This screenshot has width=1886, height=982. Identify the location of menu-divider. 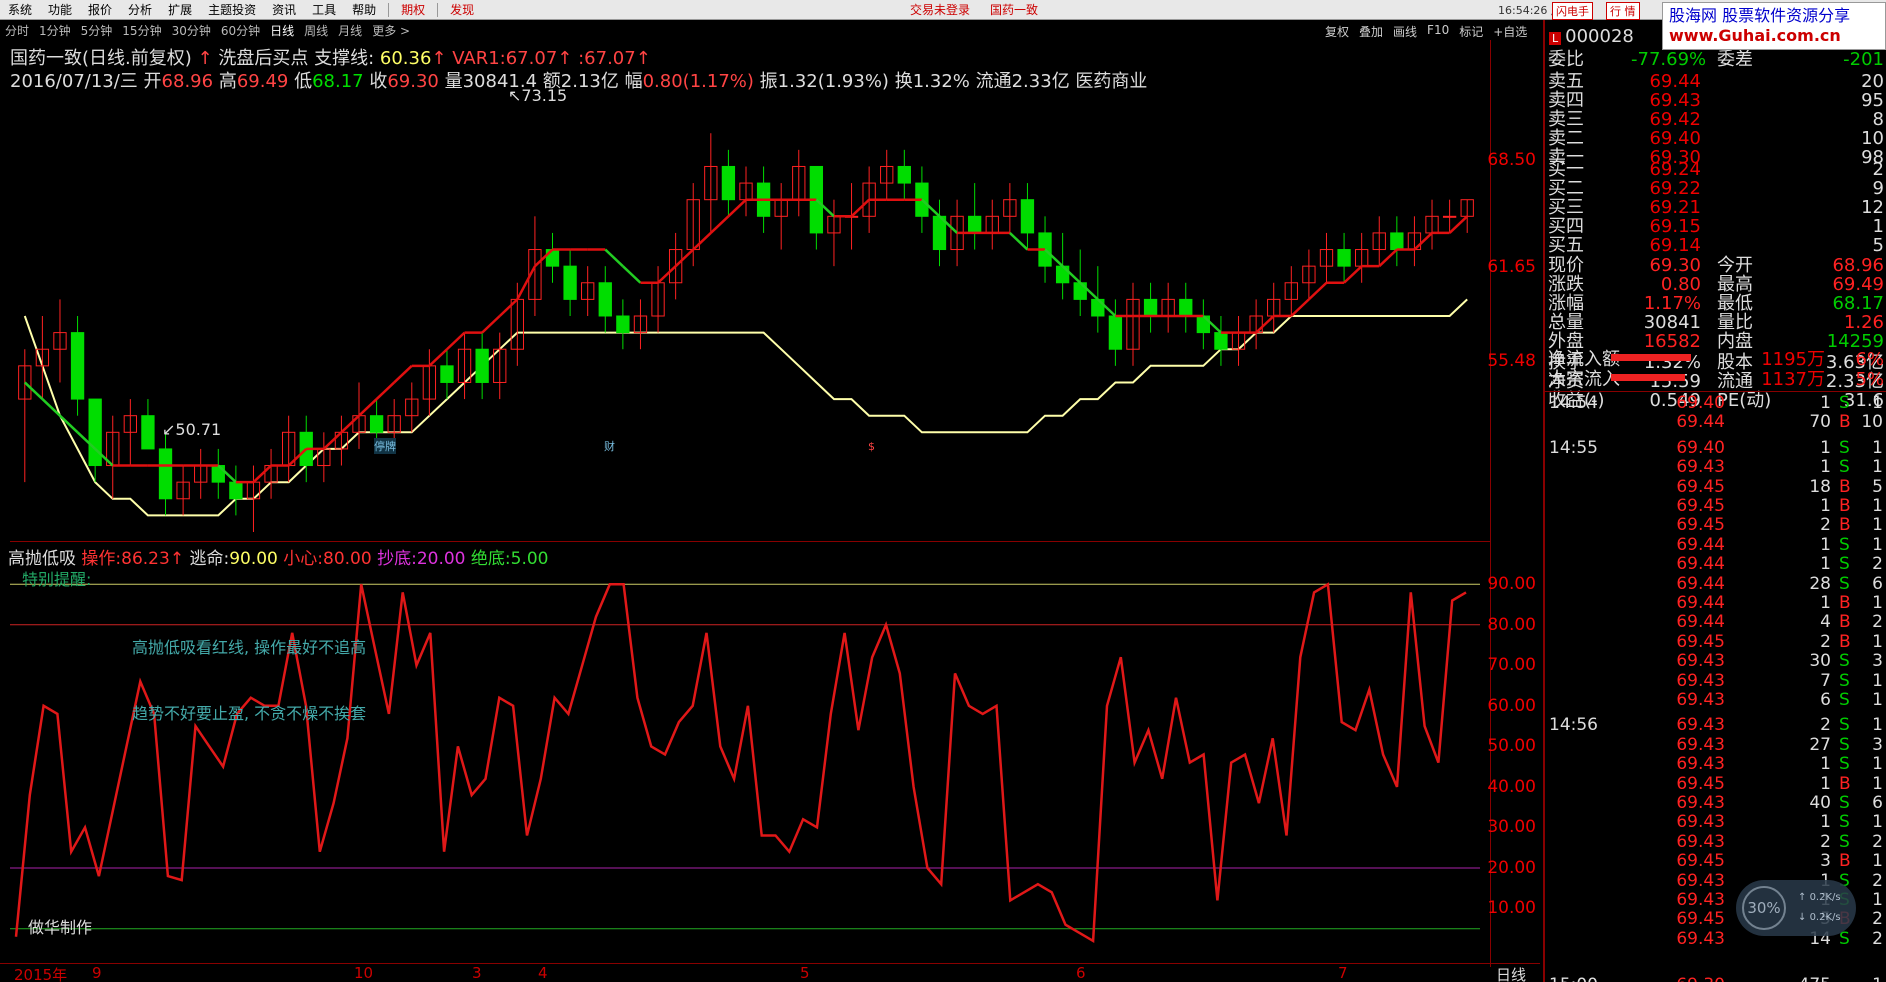
(438, 9).